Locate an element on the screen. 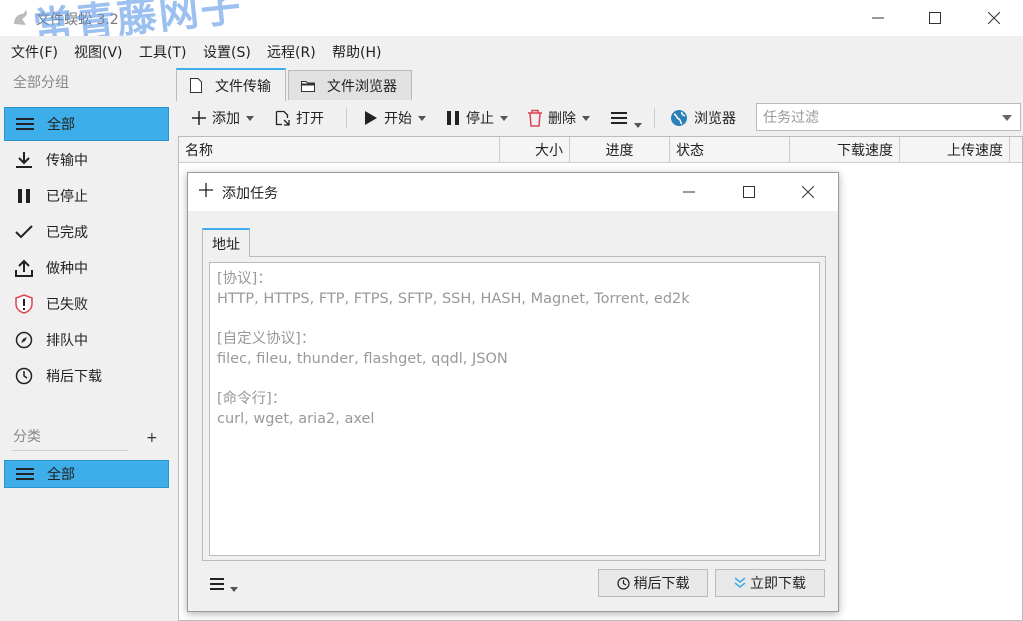 This screenshot has width=1023, height=621. group-title: 全部分组 is located at coordinates (41, 83).